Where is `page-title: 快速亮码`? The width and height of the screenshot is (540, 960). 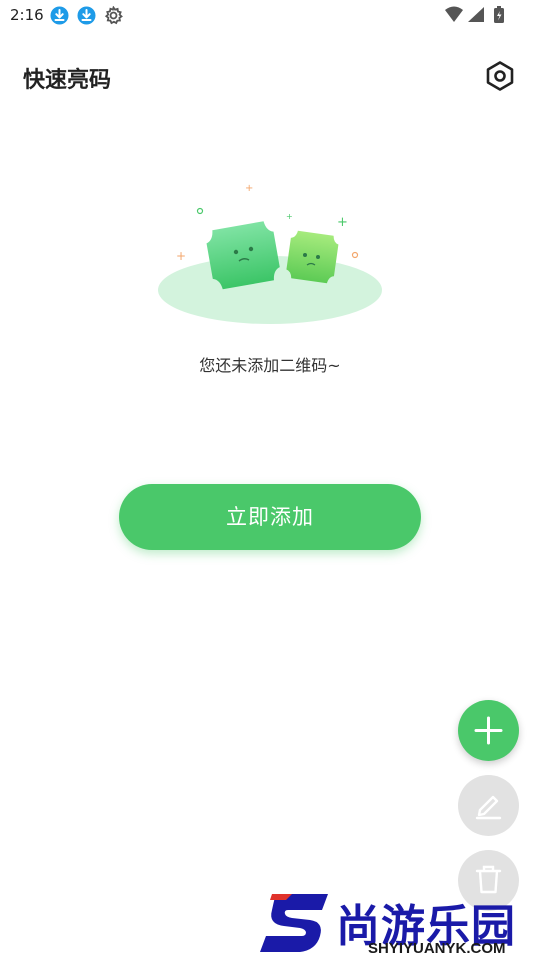
page-title: 快速亮码 is located at coordinates (67, 80).